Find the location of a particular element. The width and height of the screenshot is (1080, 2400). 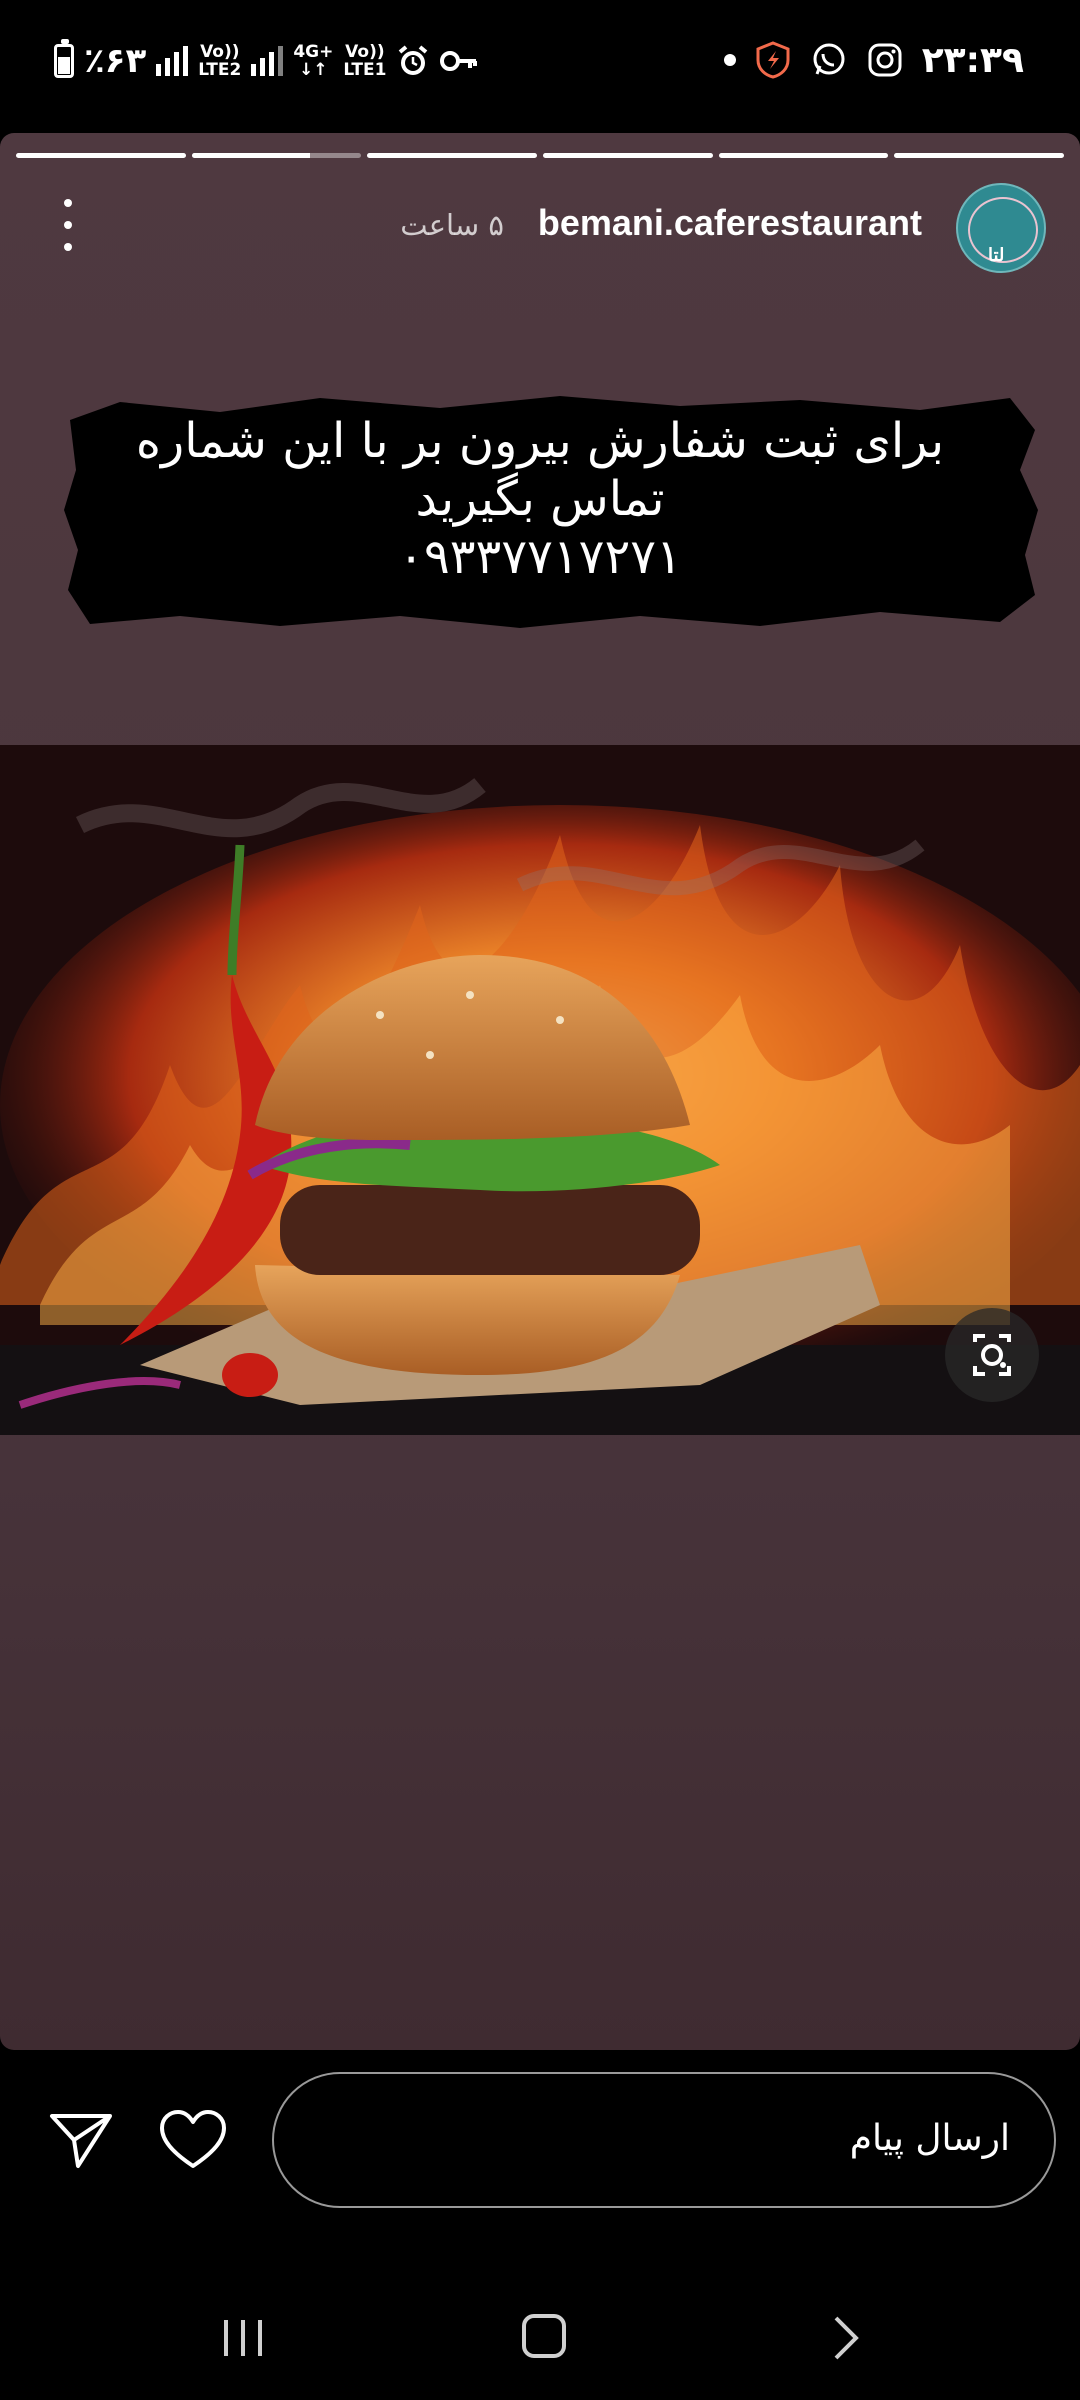

lens-camera-icon is located at coordinates (992, 1355).